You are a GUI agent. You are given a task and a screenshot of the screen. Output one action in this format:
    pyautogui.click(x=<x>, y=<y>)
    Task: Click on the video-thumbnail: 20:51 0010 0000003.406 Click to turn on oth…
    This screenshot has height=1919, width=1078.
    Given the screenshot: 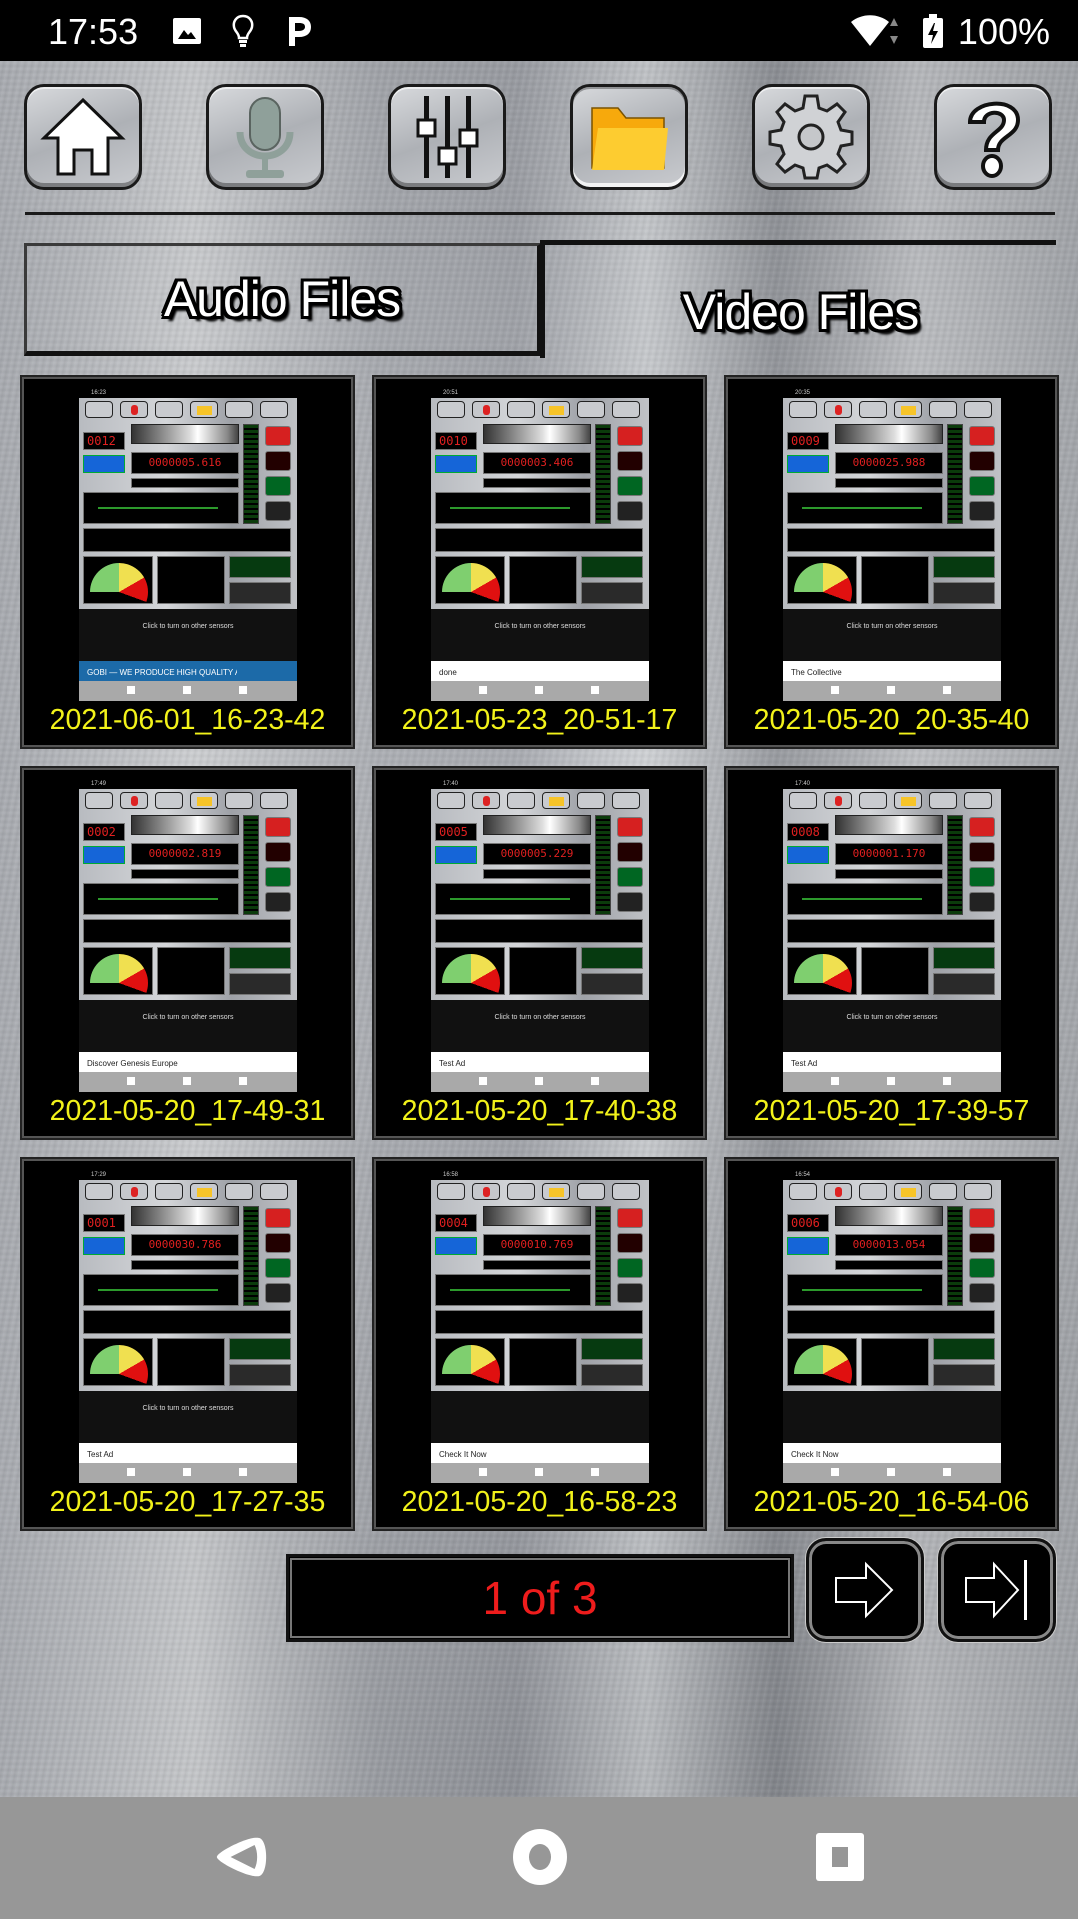 What is the action you would take?
    pyautogui.click(x=540, y=545)
    